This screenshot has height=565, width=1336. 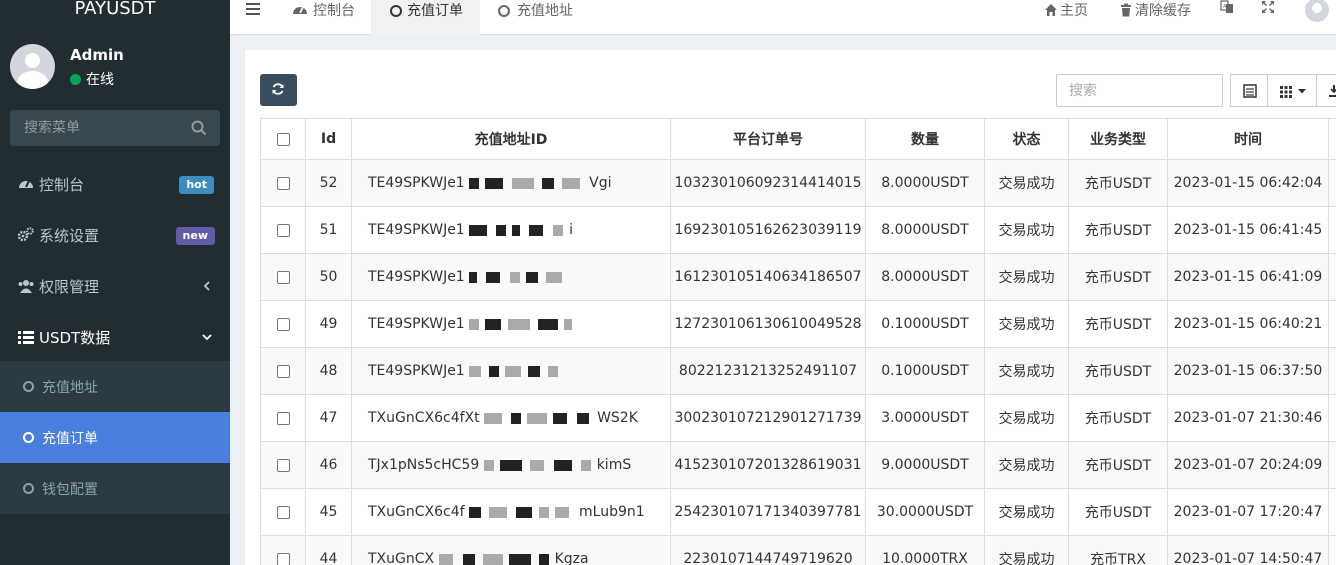 What do you see at coordinates (26, 286) in the screenshot?
I see `users-icon` at bounding box center [26, 286].